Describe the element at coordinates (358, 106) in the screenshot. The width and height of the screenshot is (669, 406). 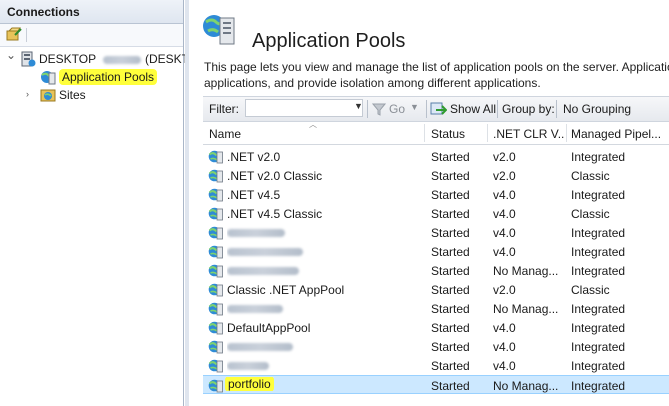
I see `filter-dropdown-icon: ▼` at that location.